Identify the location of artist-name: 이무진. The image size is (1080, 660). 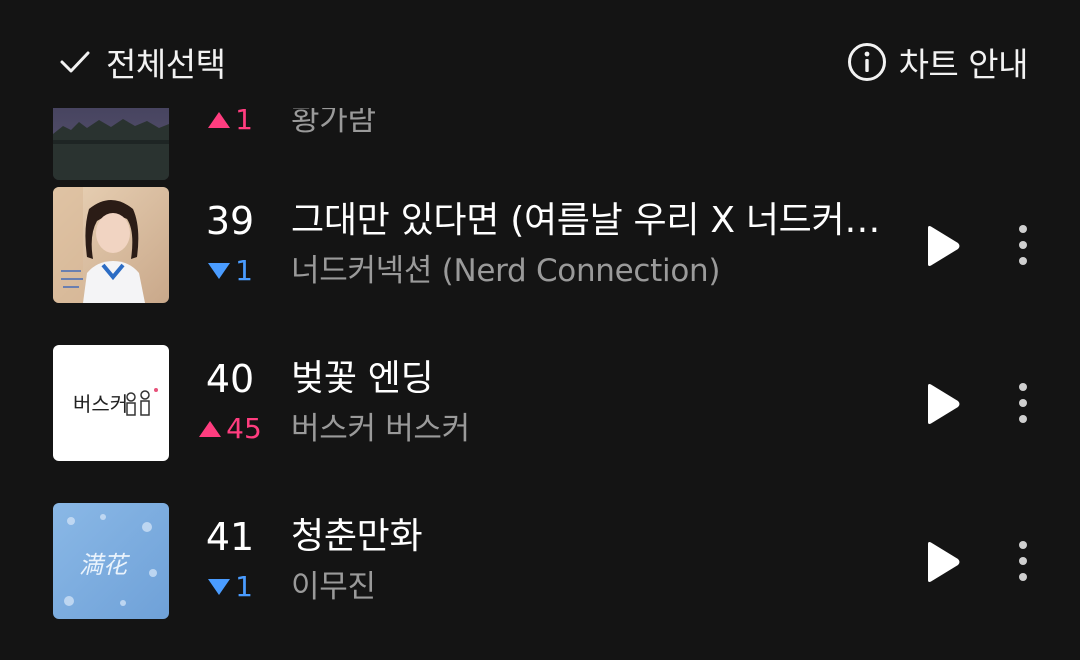
(586, 587).